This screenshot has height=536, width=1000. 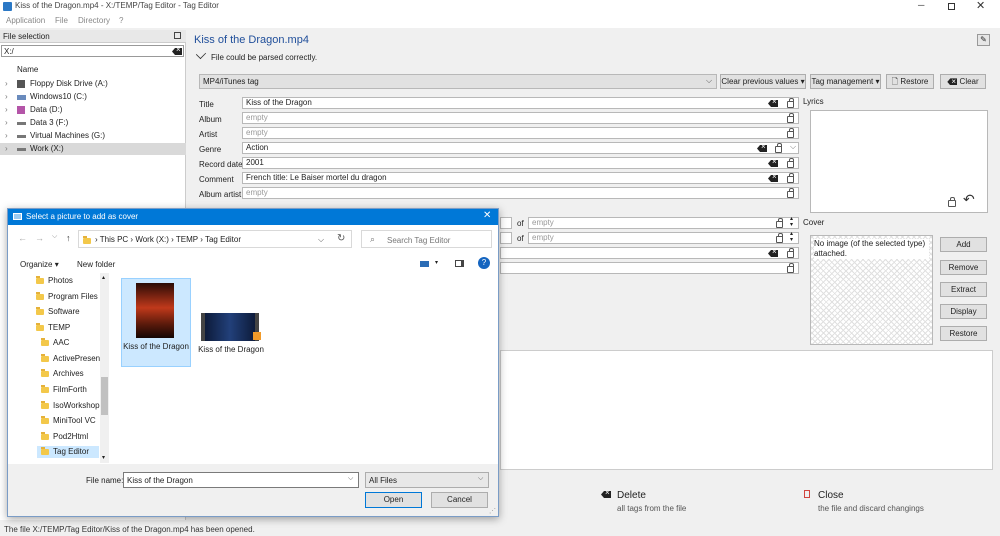 I want to click on close-icon: ✕, so click(x=980, y=6).